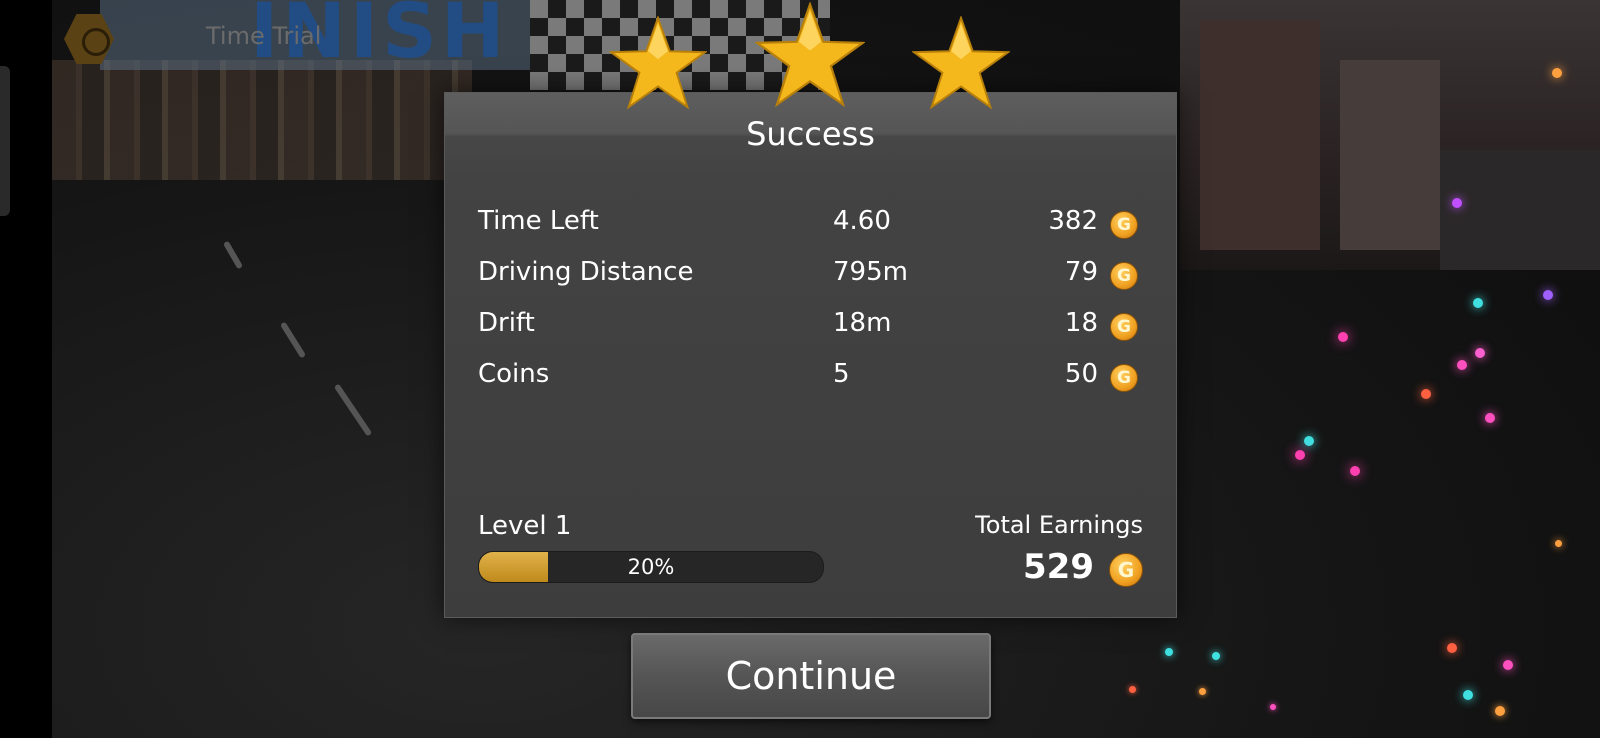 The height and width of the screenshot is (738, 1600). I want to click on level-progress-bar: 20%, so click(651, 567).